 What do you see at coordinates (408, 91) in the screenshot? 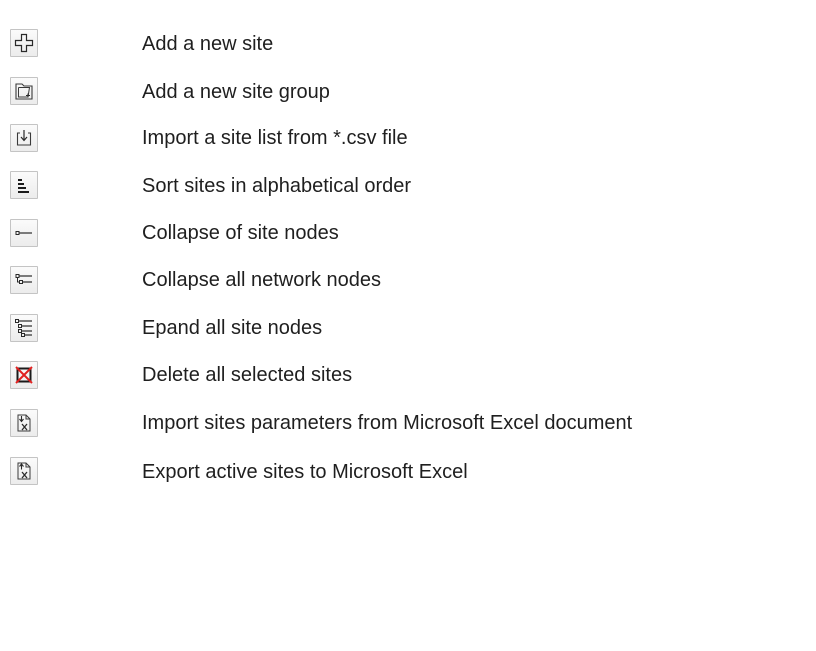
I see `legend-row-add-site-group: Add a new site group` at bounding box center [408, 91].